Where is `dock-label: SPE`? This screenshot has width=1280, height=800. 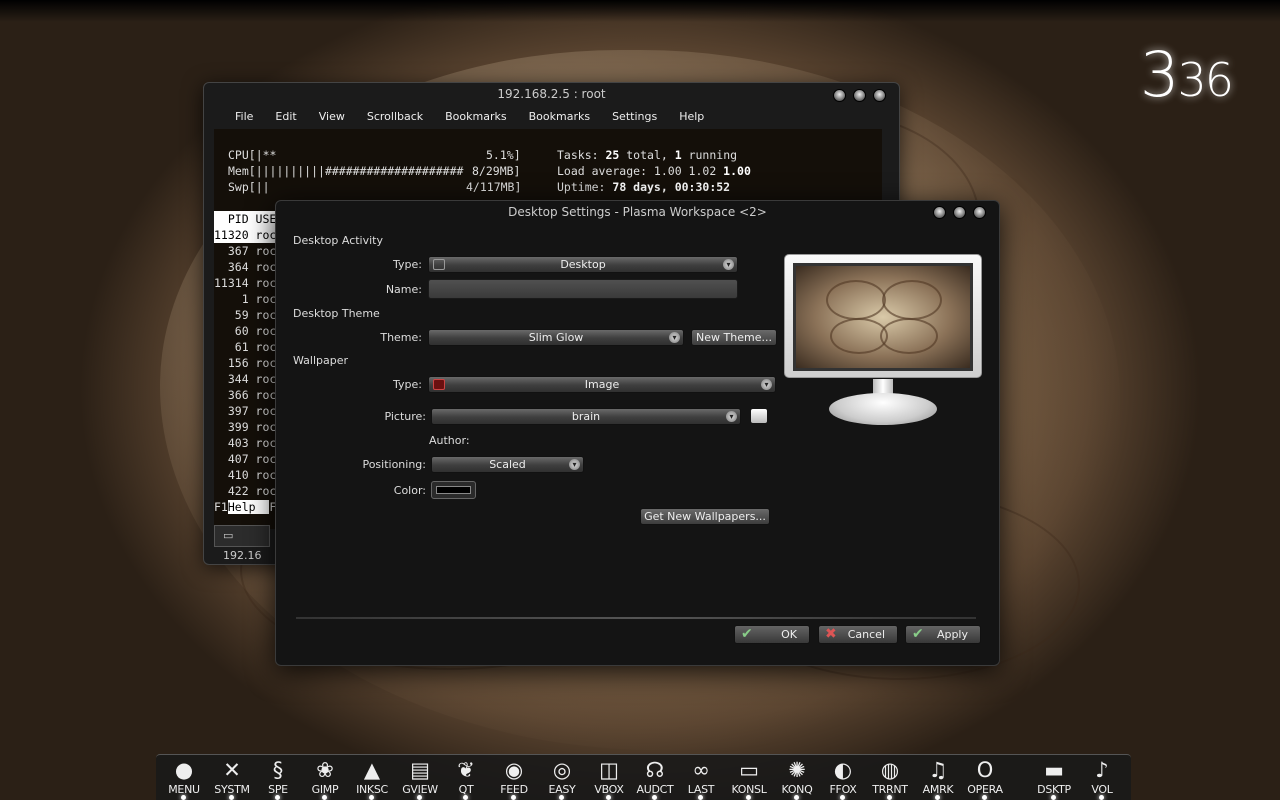 dock-label: SPE is located at coordinates (278, 789).